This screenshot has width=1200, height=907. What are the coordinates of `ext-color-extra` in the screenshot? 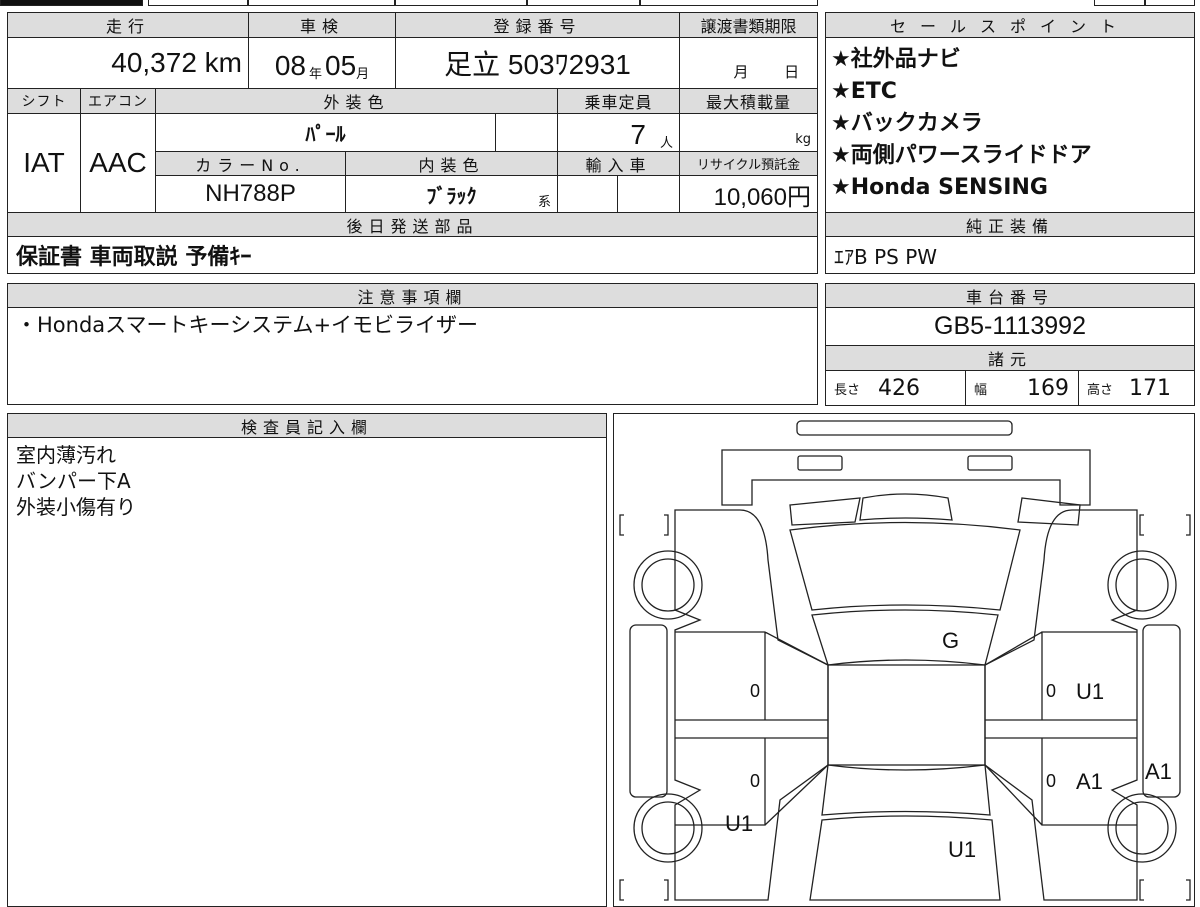 It's located at (526, 132).